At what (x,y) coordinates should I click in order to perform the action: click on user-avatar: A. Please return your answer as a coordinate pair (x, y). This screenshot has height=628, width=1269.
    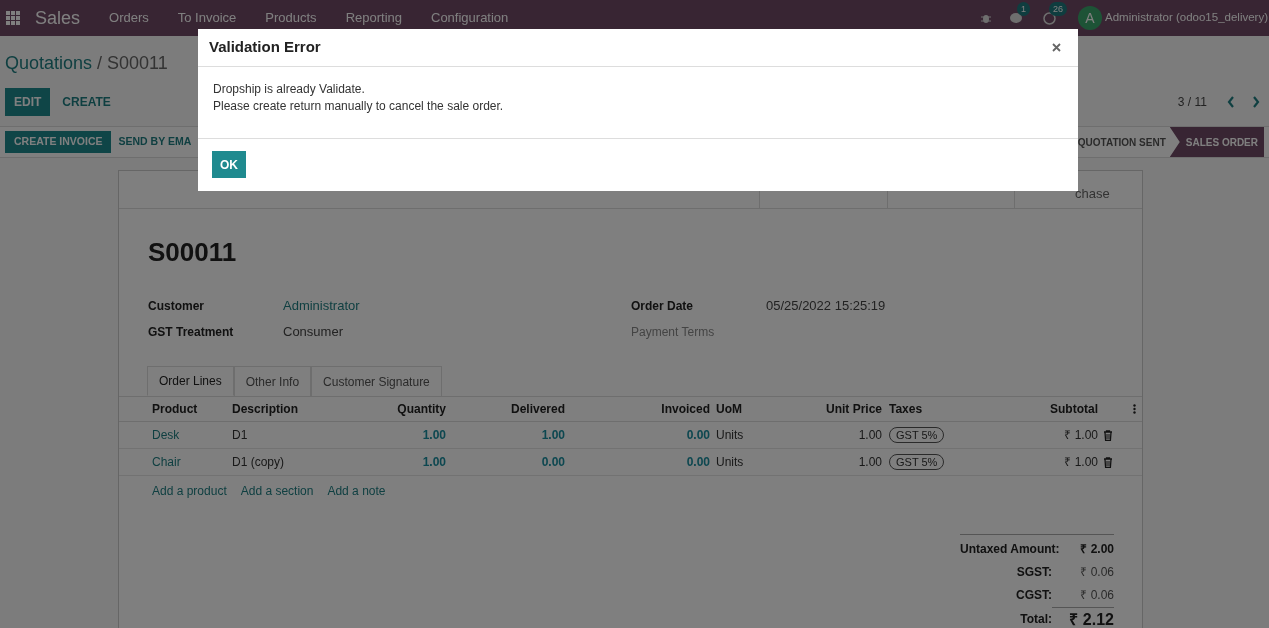
    Looking at the image, I should click on (1090, 18).